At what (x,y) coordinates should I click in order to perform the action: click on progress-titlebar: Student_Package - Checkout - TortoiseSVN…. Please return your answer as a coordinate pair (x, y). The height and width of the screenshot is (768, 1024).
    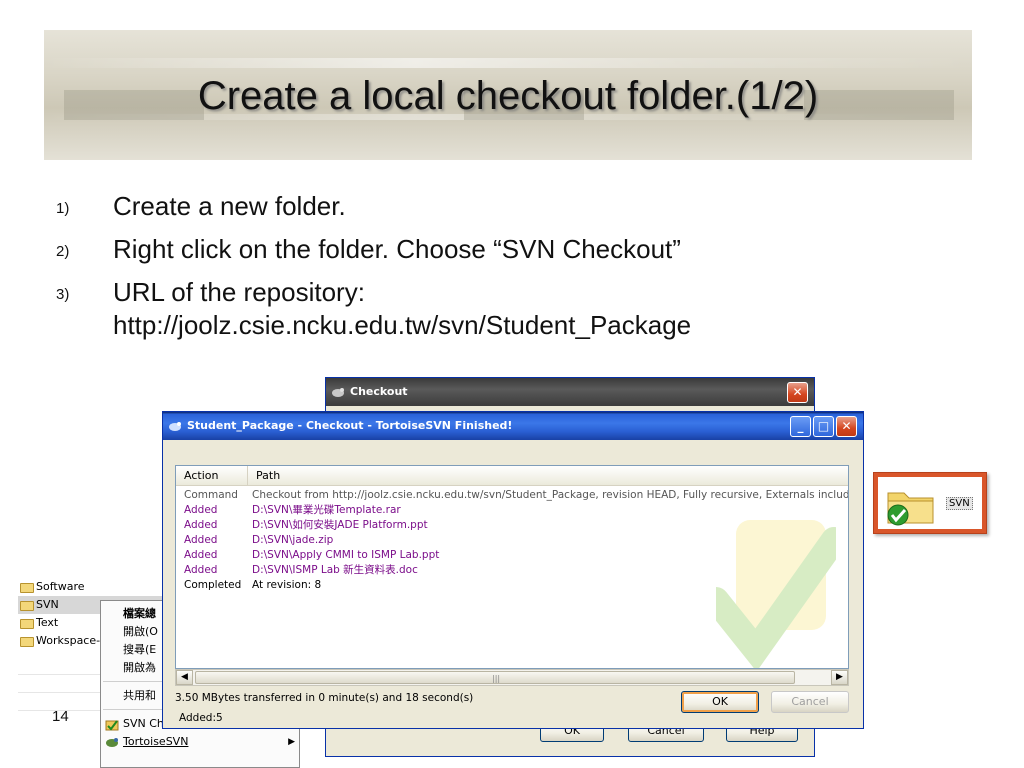
    Looking at the image, I should click on (513, 426).